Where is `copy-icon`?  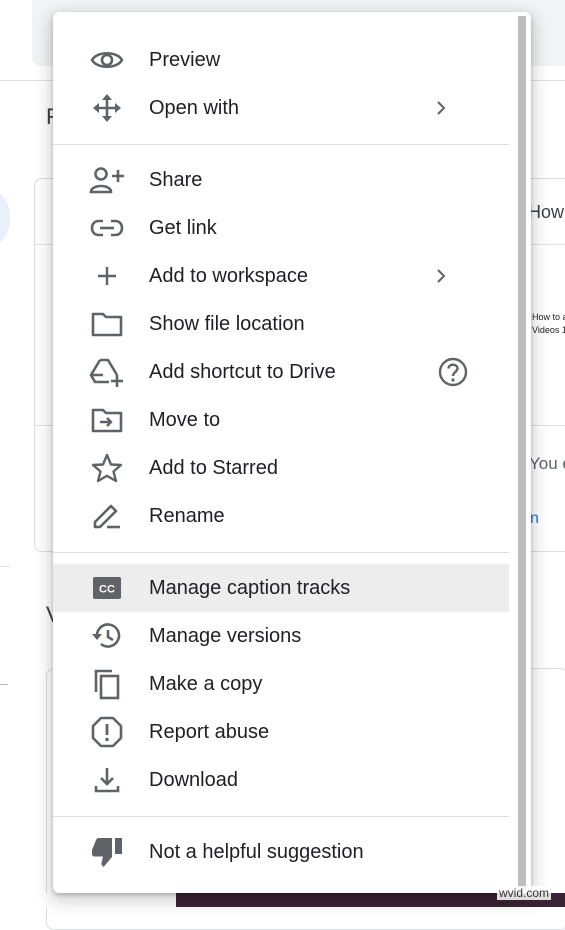
copy-icon is located at coordinates (107, 684).